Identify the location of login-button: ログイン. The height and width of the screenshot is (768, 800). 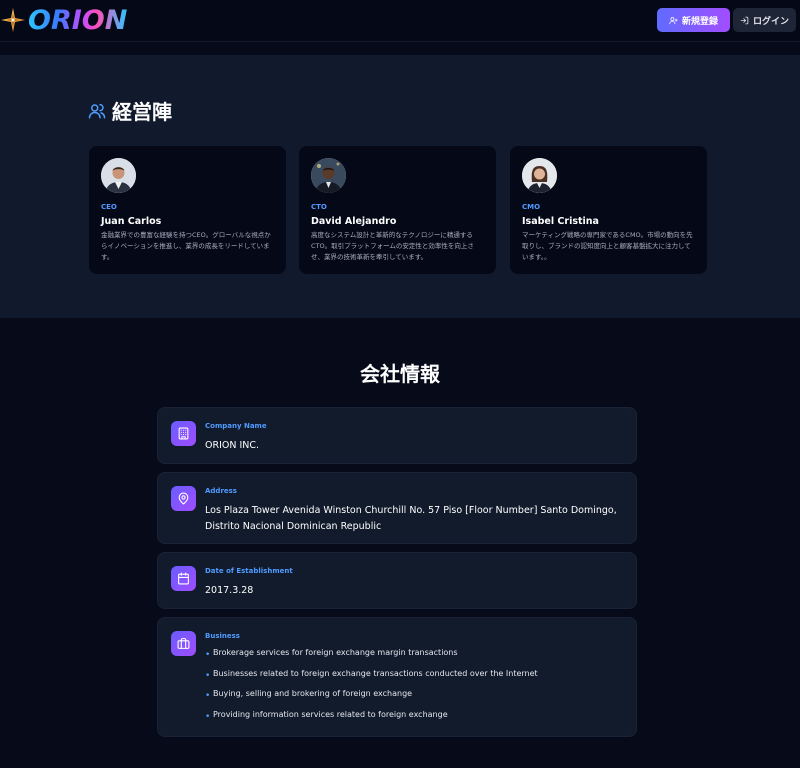
(764, 20).